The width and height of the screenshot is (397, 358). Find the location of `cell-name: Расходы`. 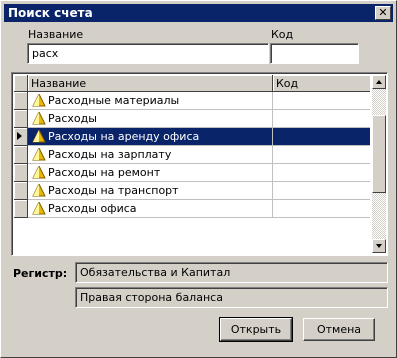

cell-name: Расходы is located at coordinates (150, 119).